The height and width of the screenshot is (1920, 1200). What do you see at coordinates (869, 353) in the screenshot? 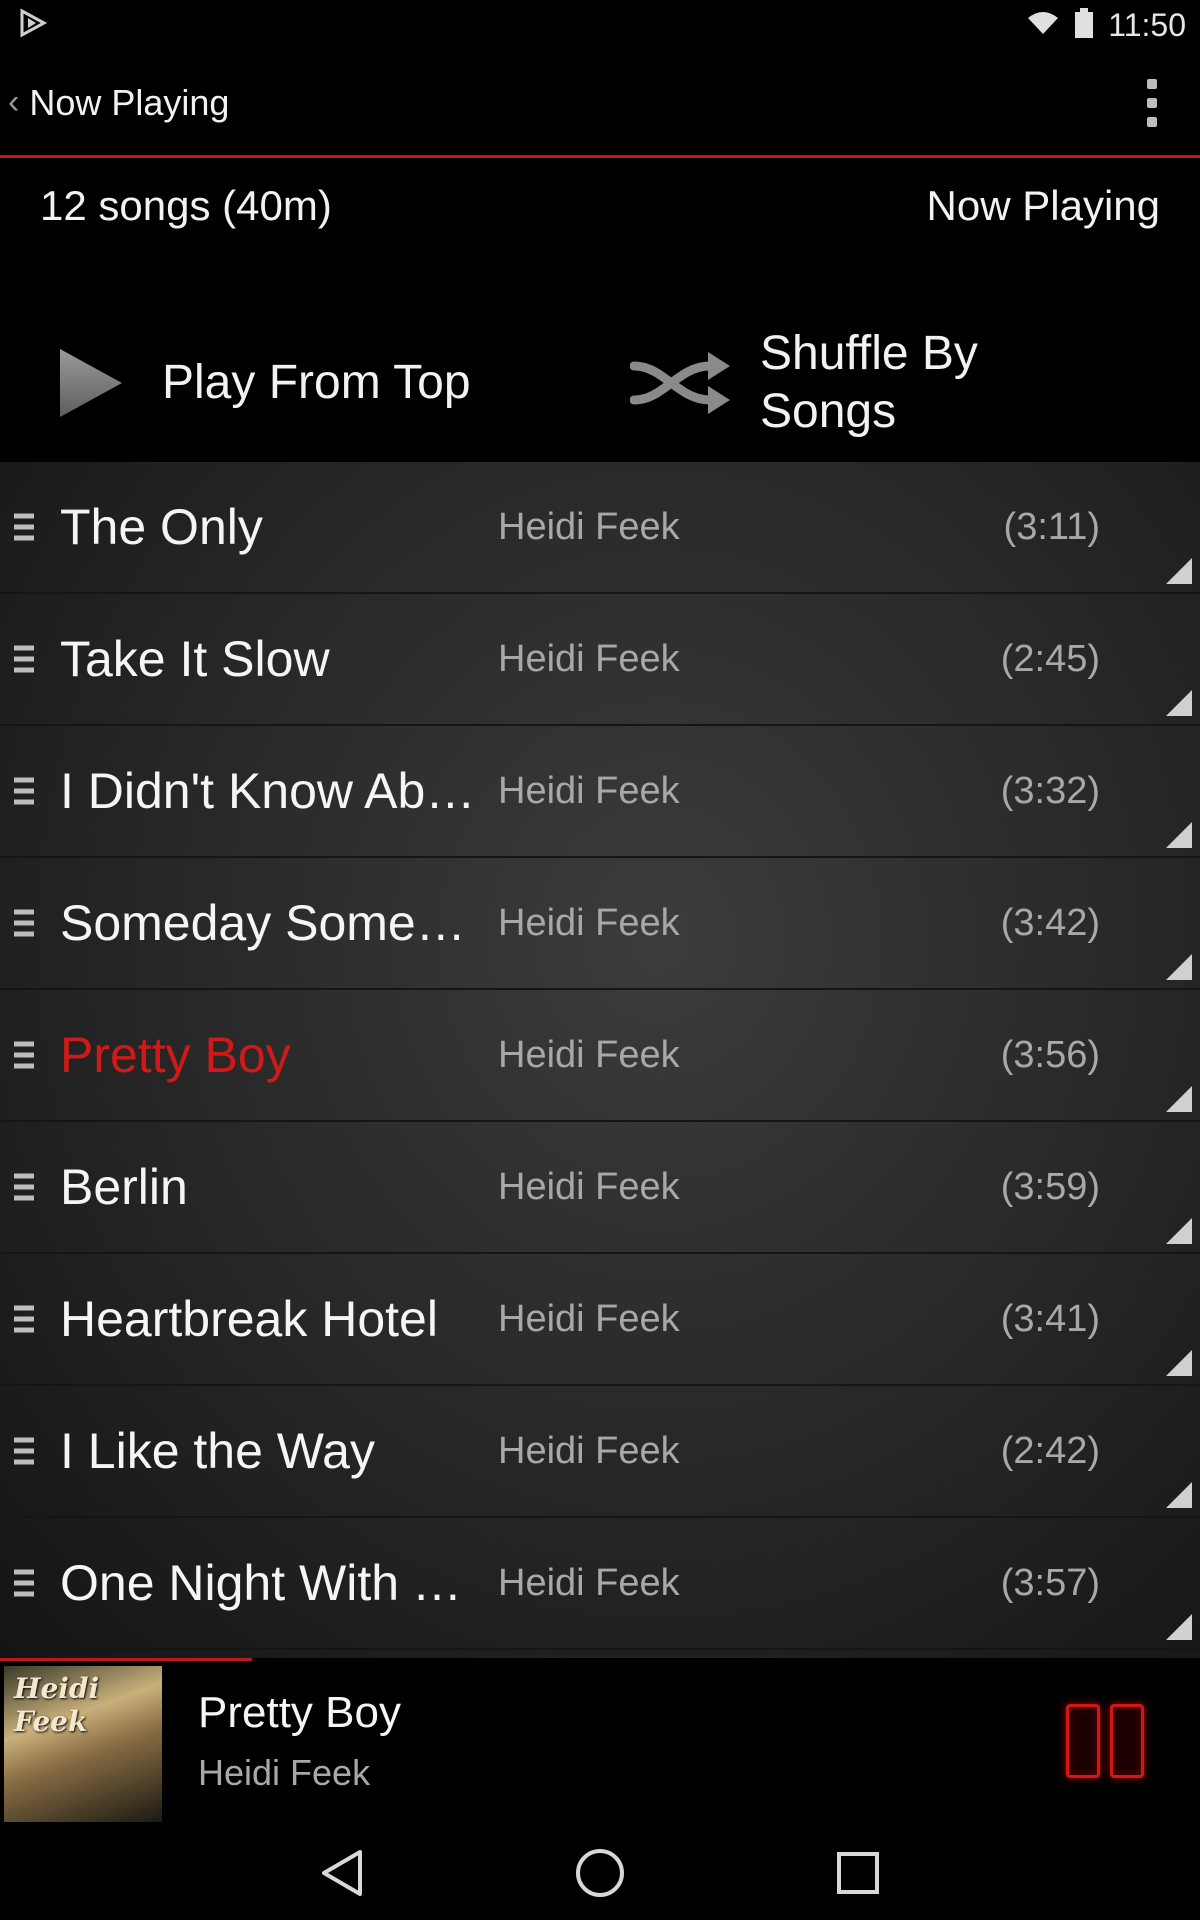
I see `shuffle-label-line1: Shuffle By` at bounding box center [869, 353].